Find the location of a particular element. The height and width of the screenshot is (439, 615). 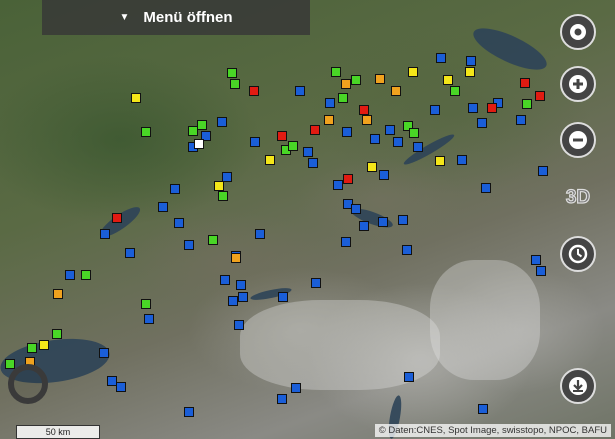

download-button is located at coordinates (578, 386).